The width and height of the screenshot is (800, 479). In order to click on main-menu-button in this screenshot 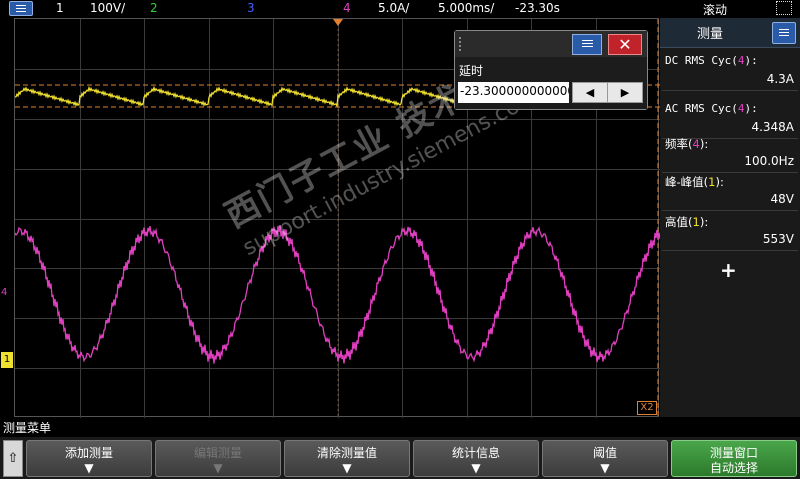, I will do `click(21, 8)`.